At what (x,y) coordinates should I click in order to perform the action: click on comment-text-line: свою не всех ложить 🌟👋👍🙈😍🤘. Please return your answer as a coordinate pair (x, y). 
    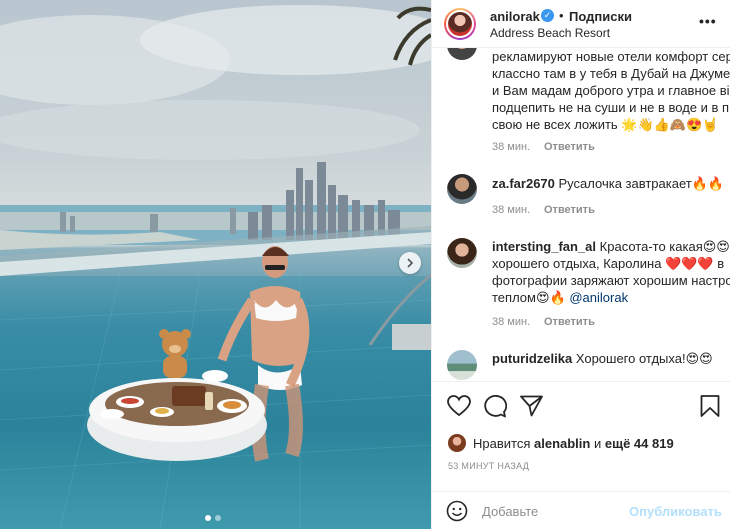
    Looking at the image, I should click on (605, 124).